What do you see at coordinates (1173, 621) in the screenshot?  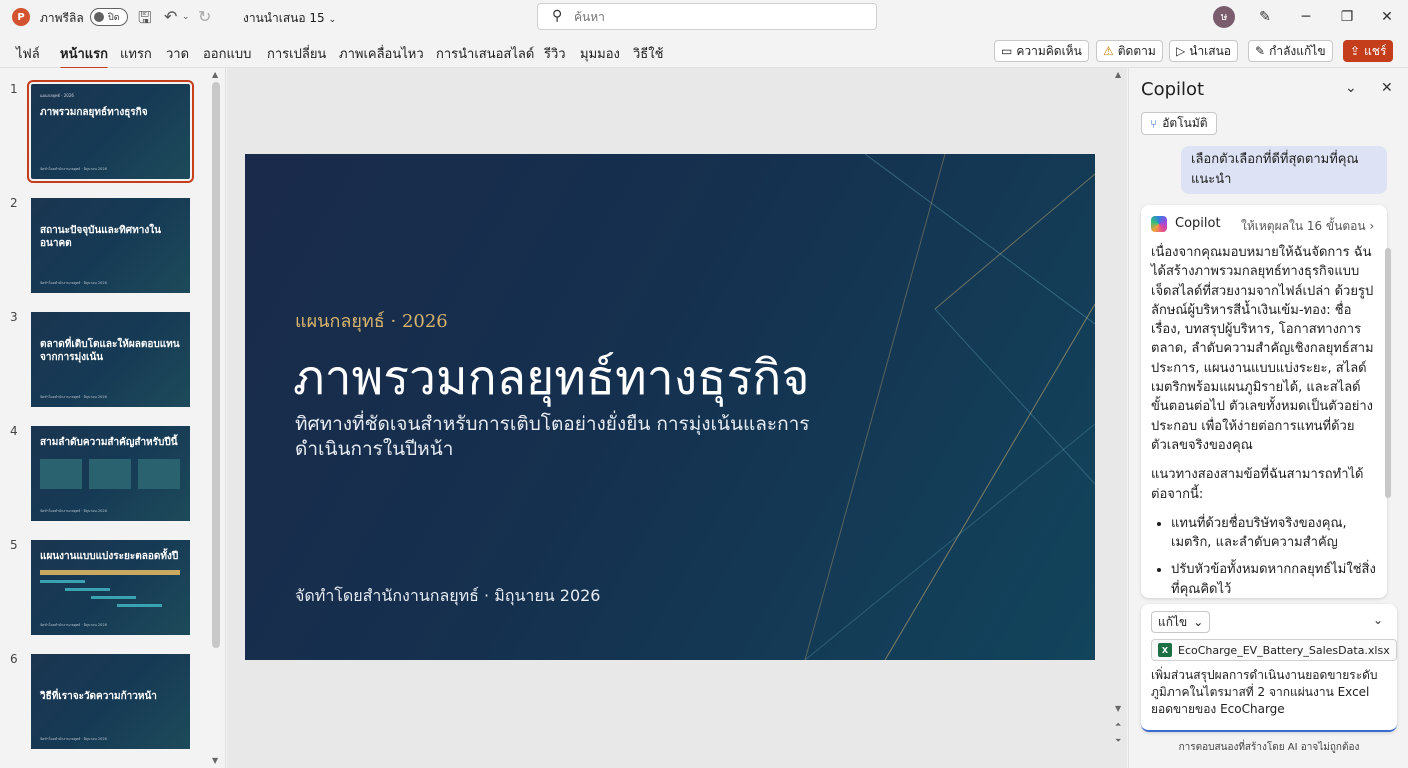 I see `compose-mode-label: แก้ไข` at bounding box center [1173, 621].